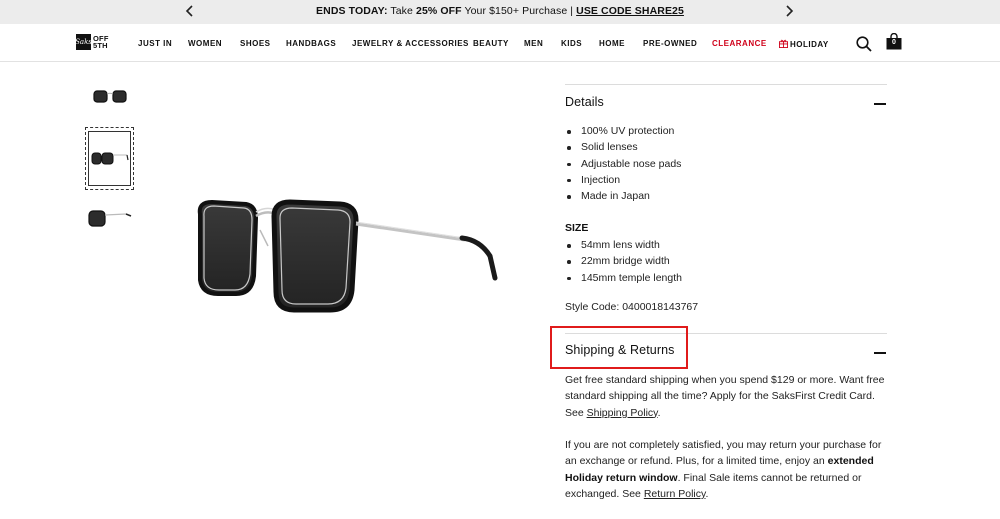 Image resolution: width=1000 pixels, height=519 pixels. Describe the element at coordinates (623, 131) in the screenshot. I see `list-item: 100% UV protection` at that location.